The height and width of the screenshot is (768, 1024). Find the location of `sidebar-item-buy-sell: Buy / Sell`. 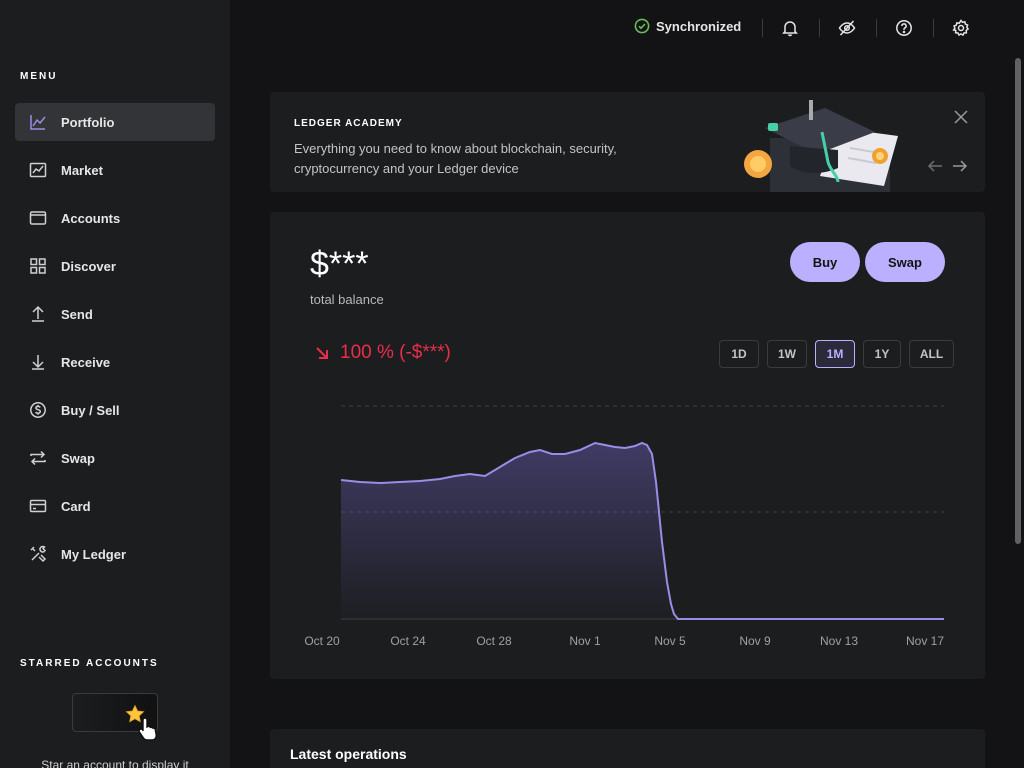

sidebar-item-buy-sell: Buy / Sell is located at coordinates (115, 410).